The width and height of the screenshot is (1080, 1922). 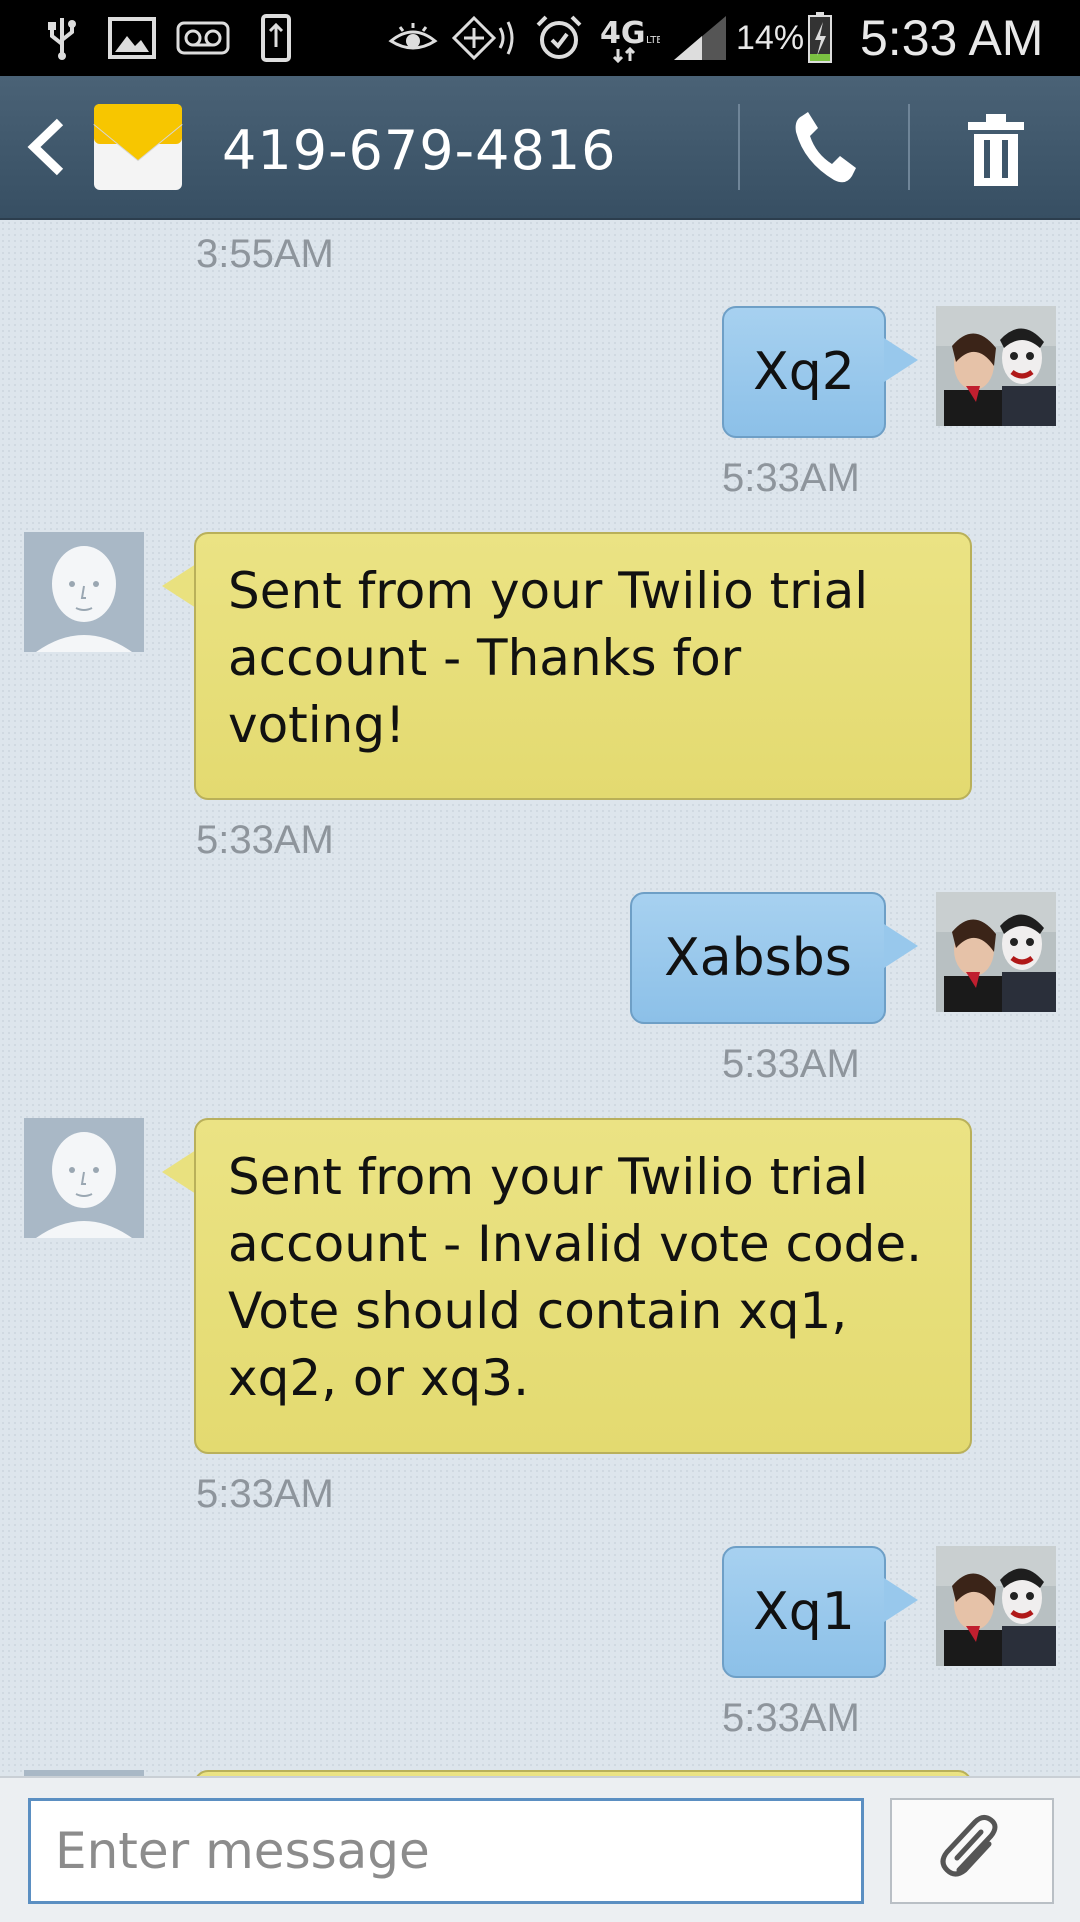 I want to click on paperclip-icon, so click(x=972, y=1851).